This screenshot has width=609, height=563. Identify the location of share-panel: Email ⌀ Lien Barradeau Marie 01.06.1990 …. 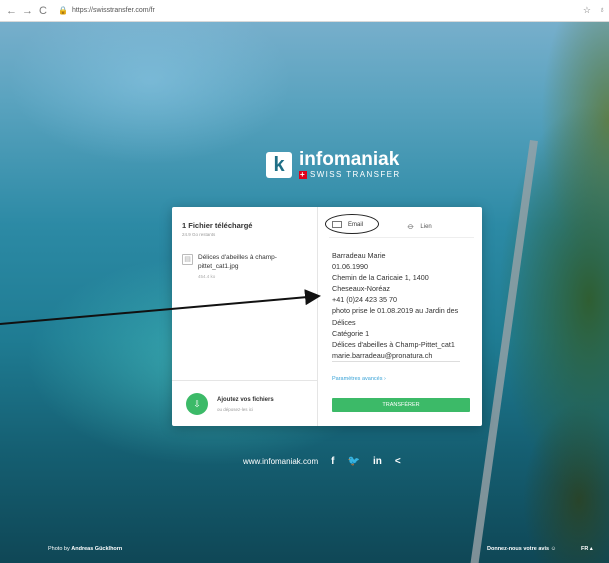
(400, 316).